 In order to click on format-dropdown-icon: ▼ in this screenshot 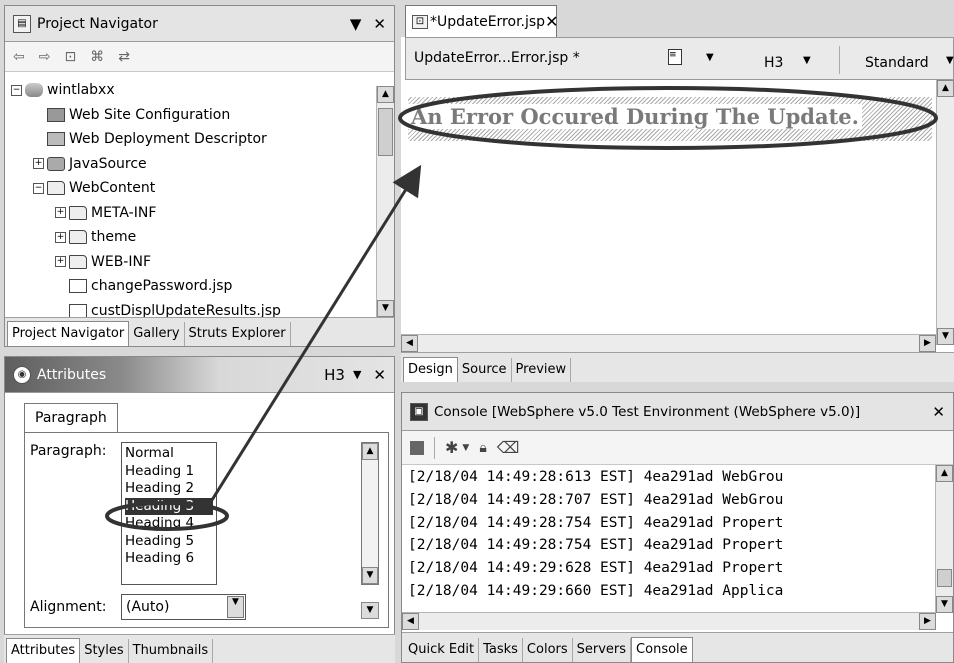, I will do `click(710, 57)`.